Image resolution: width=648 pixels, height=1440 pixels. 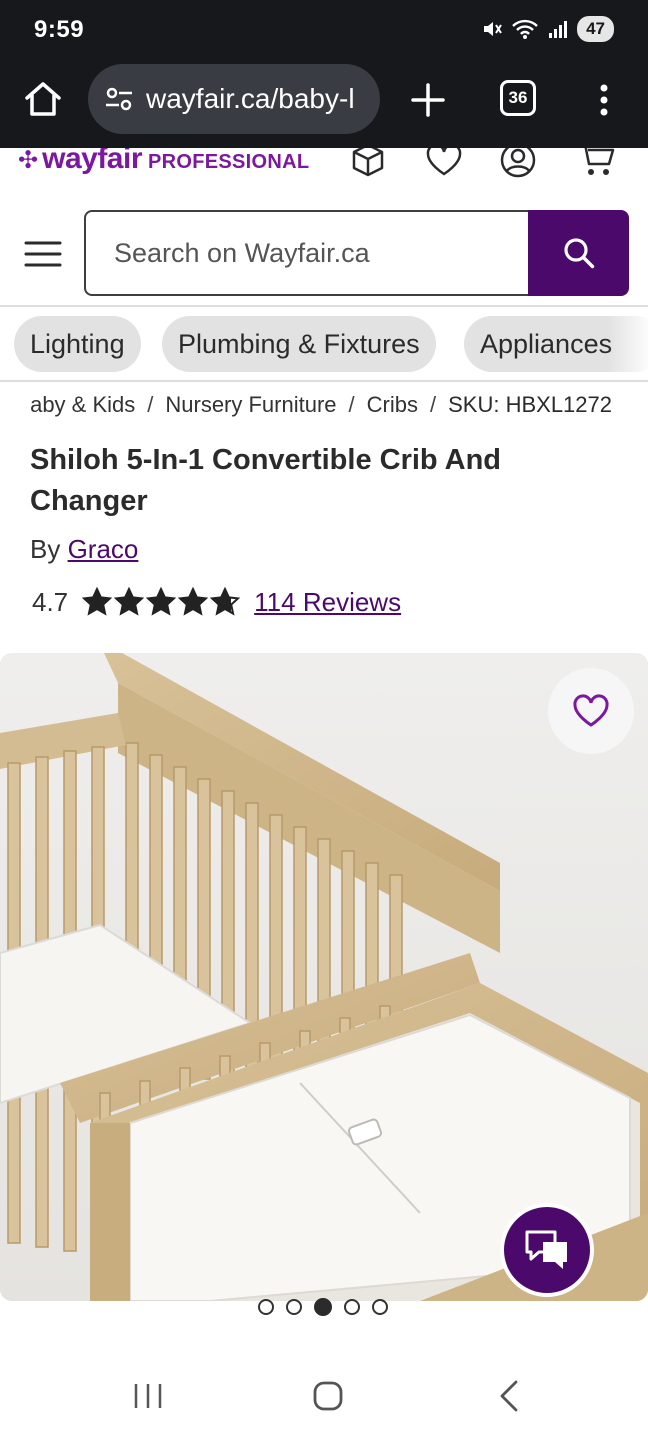 What do you see at coordinates (324, 381) in the screenshot?
I see `chips-divider` at bounding box center [324, 381].